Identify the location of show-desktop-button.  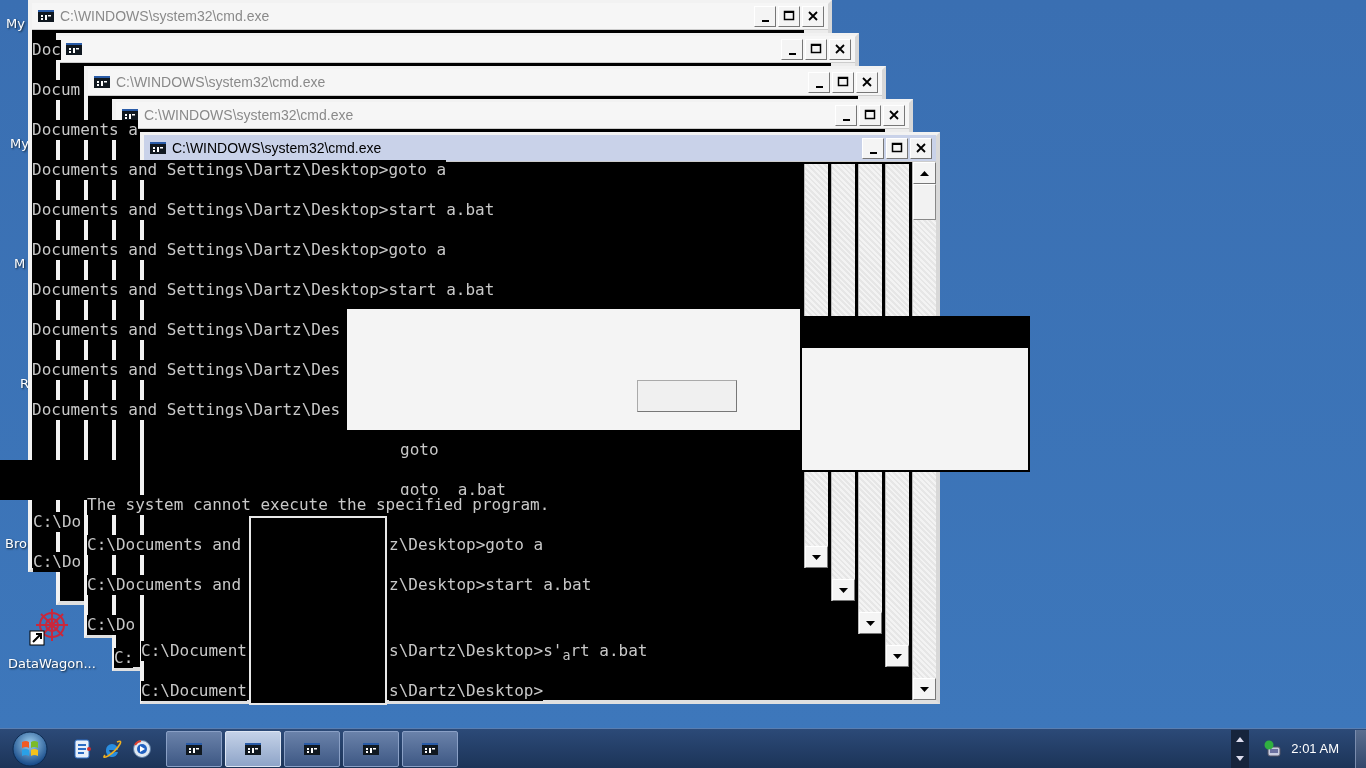
(1360, 748).